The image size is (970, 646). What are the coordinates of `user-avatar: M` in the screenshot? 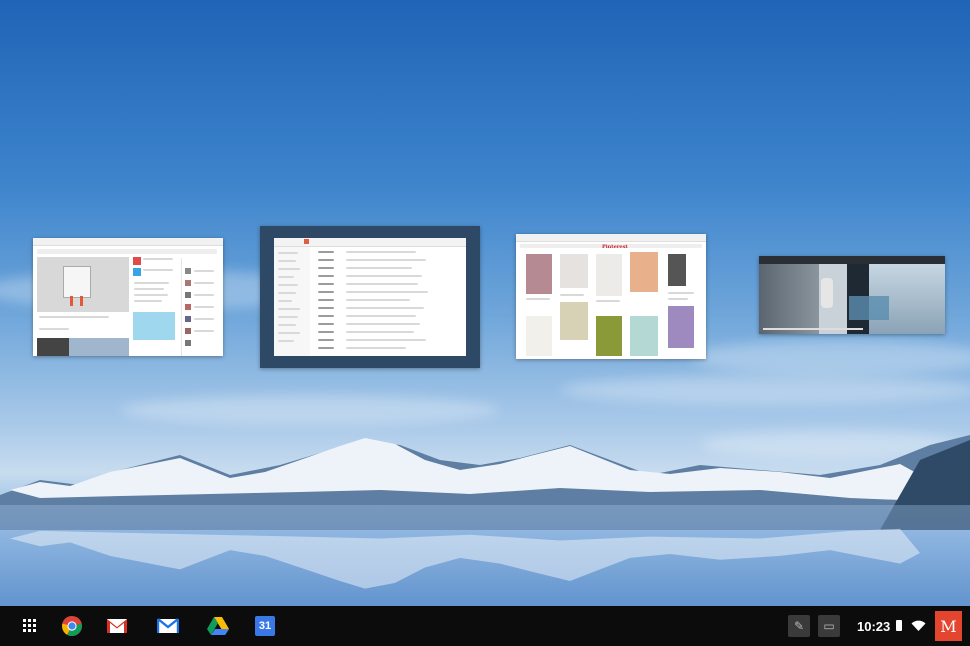 It's located at (948, 626).